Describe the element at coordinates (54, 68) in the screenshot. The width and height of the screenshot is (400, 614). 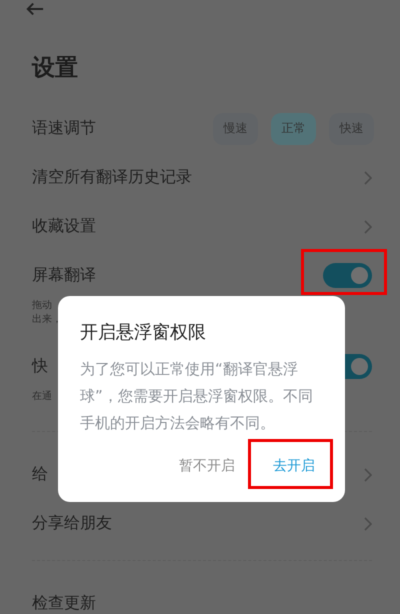
I see `page-title: 设置` at that location.